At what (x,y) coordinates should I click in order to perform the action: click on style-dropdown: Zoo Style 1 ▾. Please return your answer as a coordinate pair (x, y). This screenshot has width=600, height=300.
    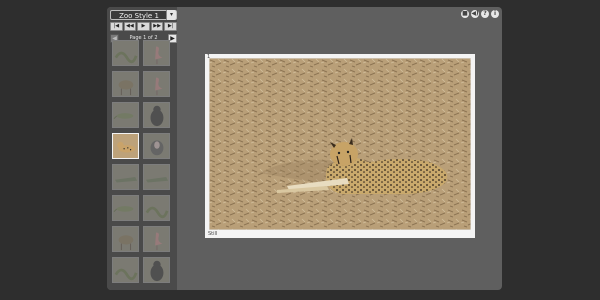
    Looking at the image, I should click on (143, 15).